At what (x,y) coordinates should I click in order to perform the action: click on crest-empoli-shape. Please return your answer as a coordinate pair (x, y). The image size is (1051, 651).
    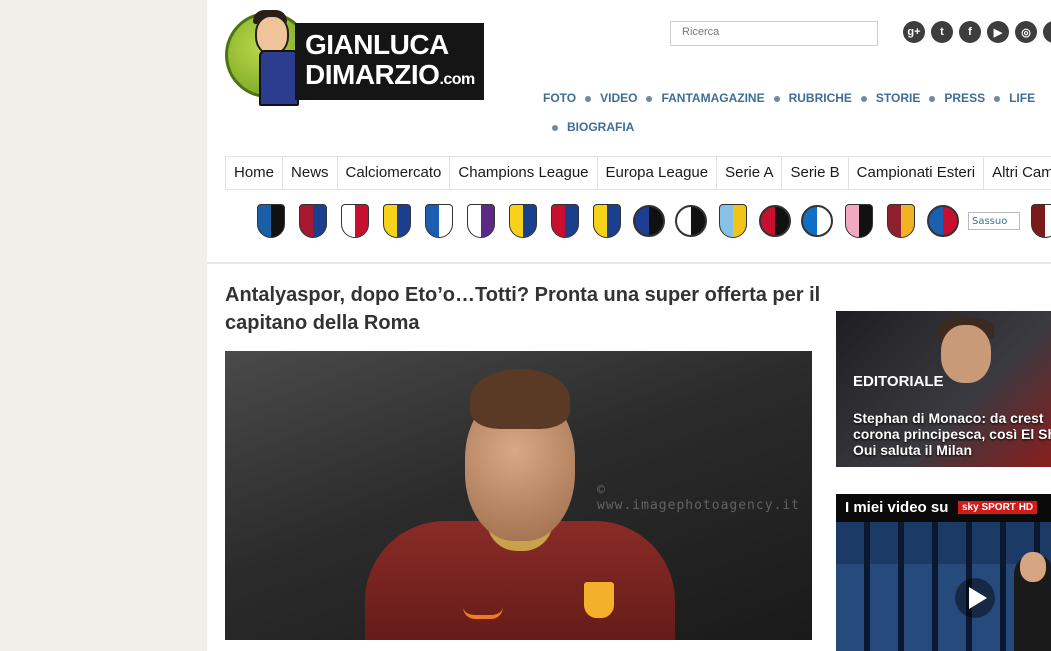
    Looking at the image, I should click on (439, 221).